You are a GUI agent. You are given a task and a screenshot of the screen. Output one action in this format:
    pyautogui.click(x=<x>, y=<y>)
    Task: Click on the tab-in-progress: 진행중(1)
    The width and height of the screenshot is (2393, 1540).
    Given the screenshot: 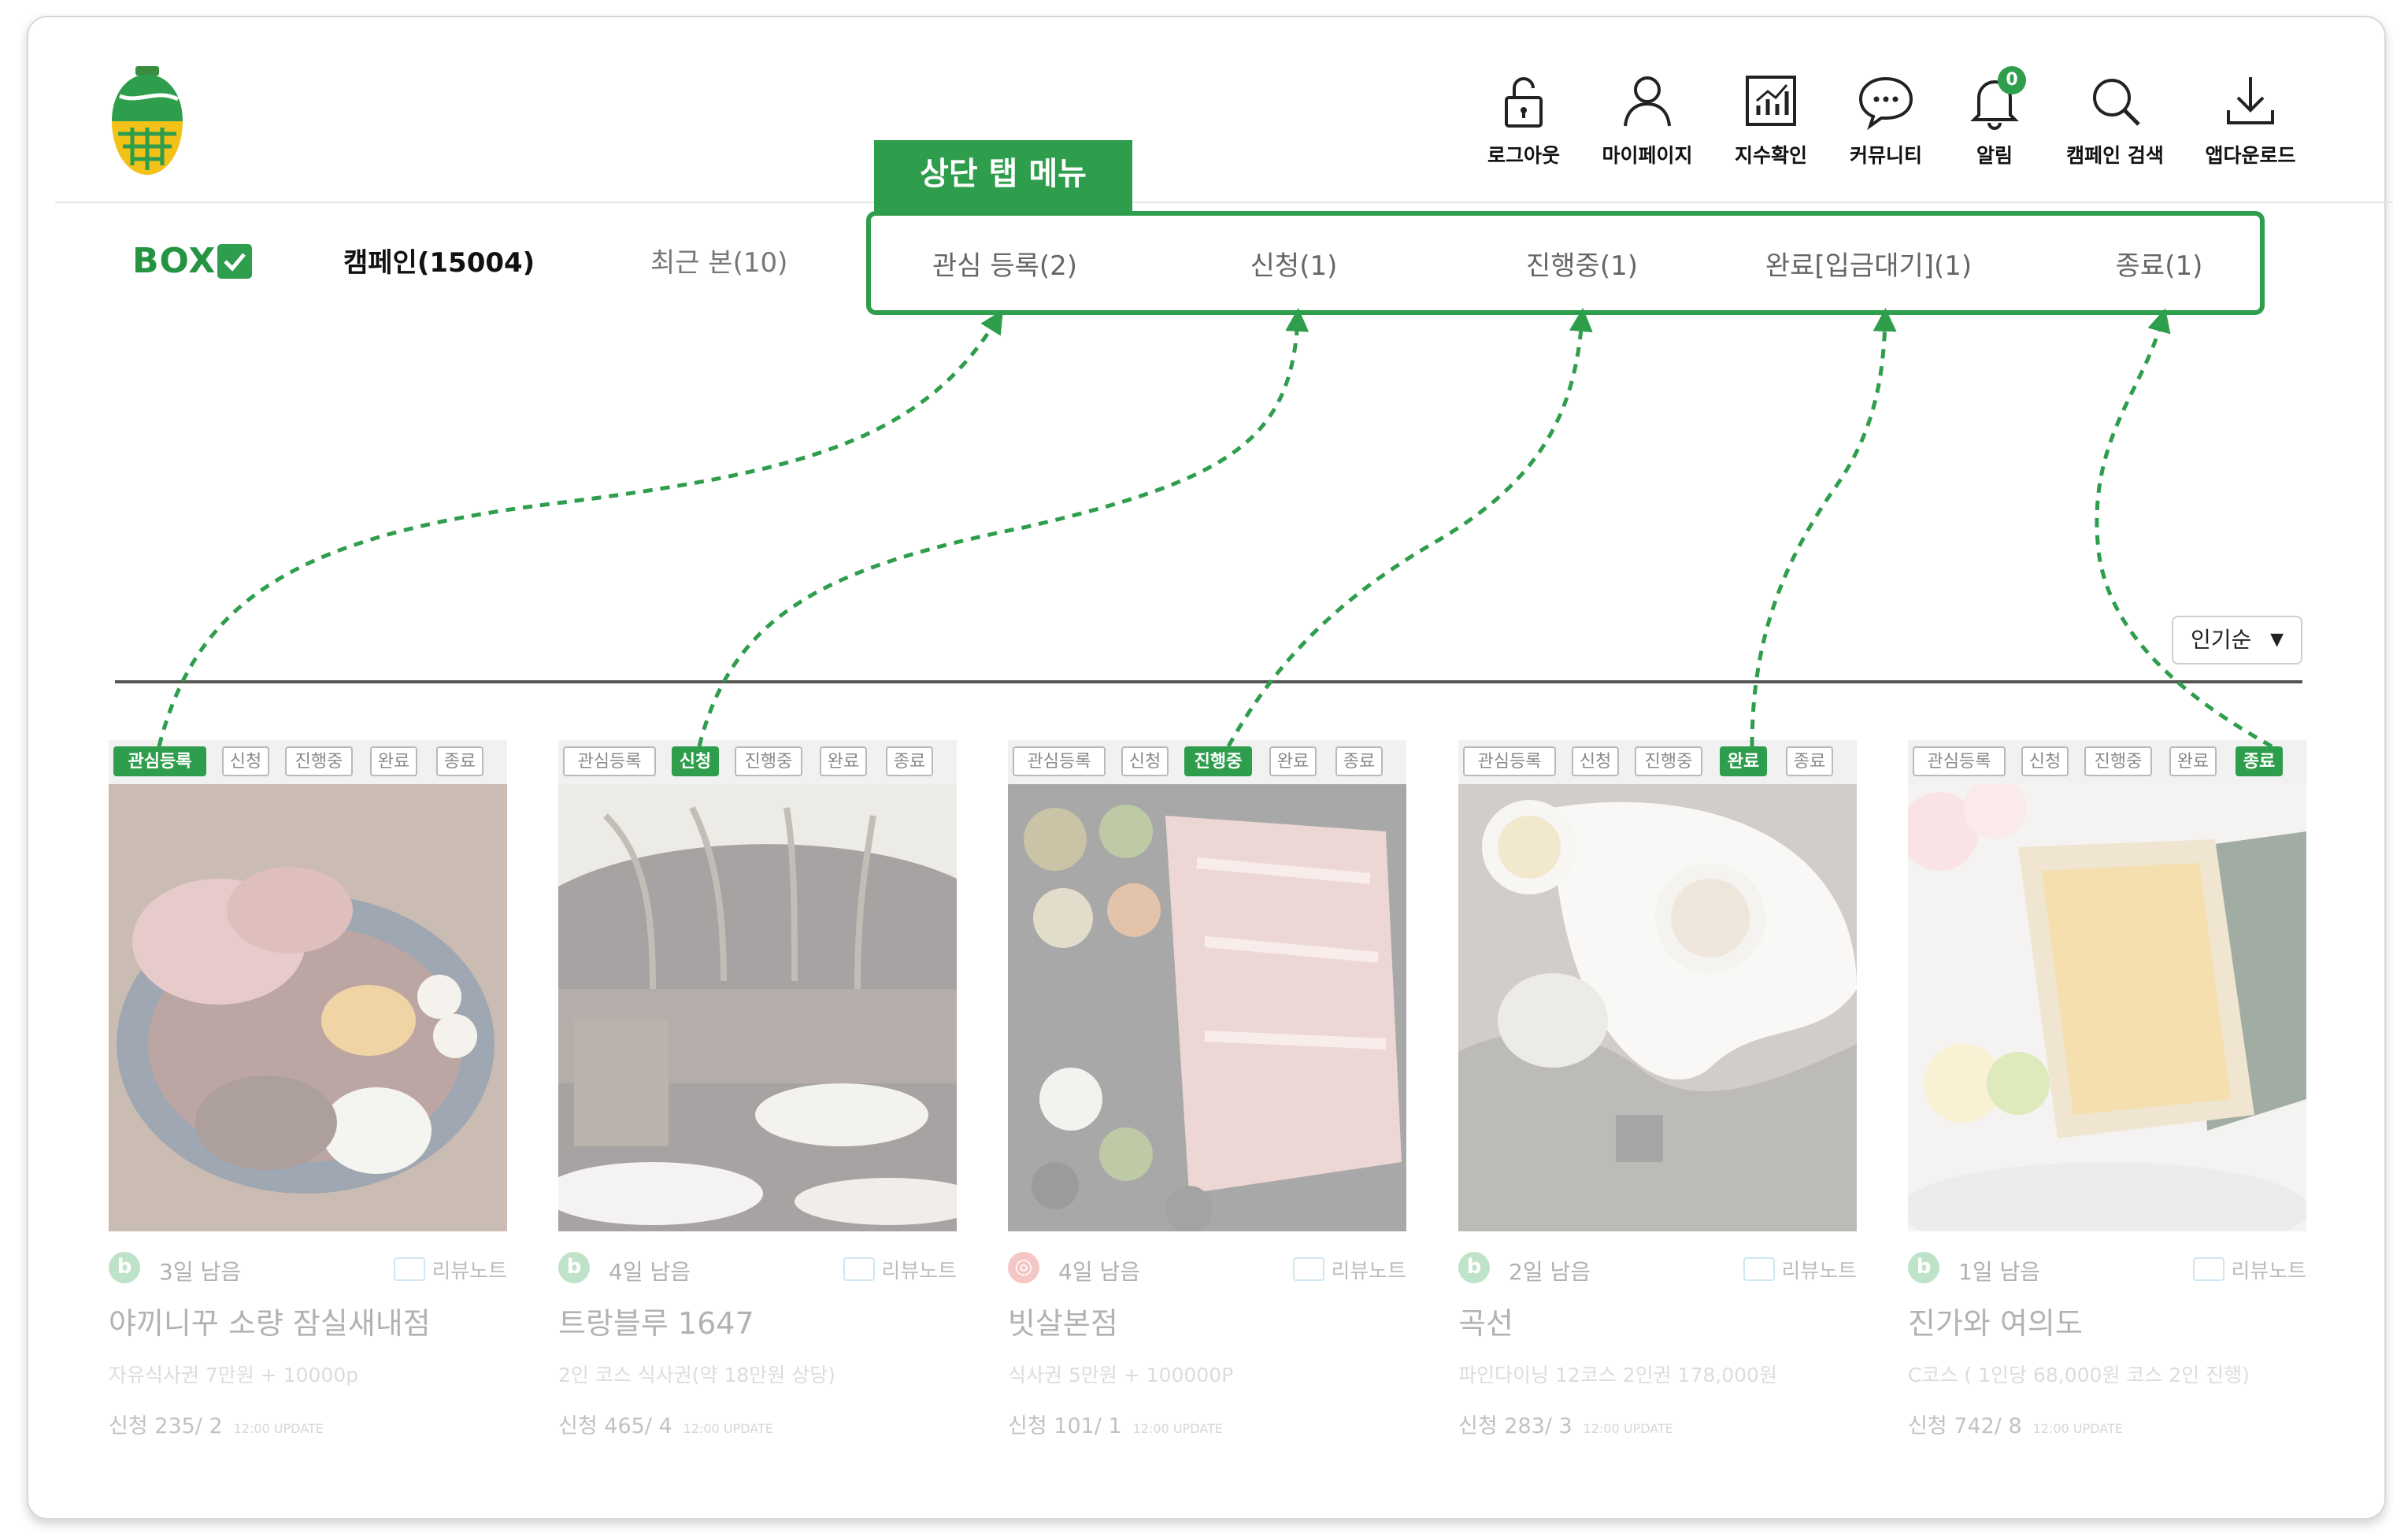 What is the action you would take?
    pyautogui.click(x=1582, y=263)
    